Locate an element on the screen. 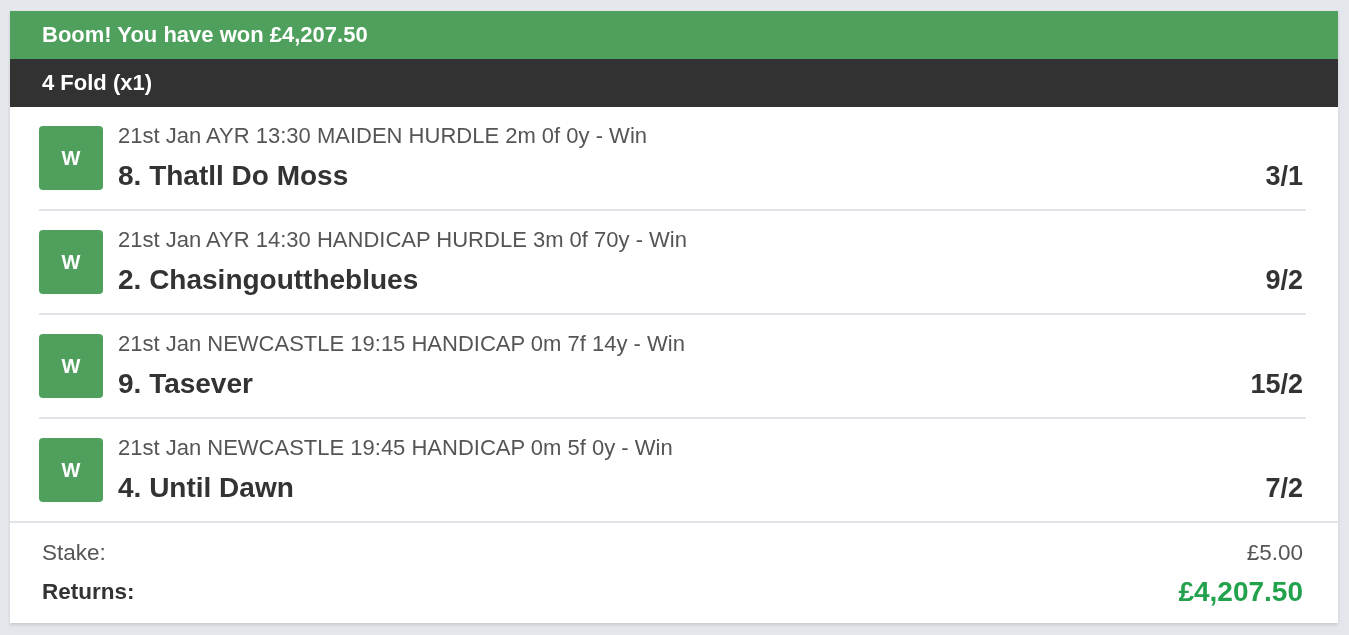  runner-name: 2. Chasingouttheblues is located at coordinates (268, 280).